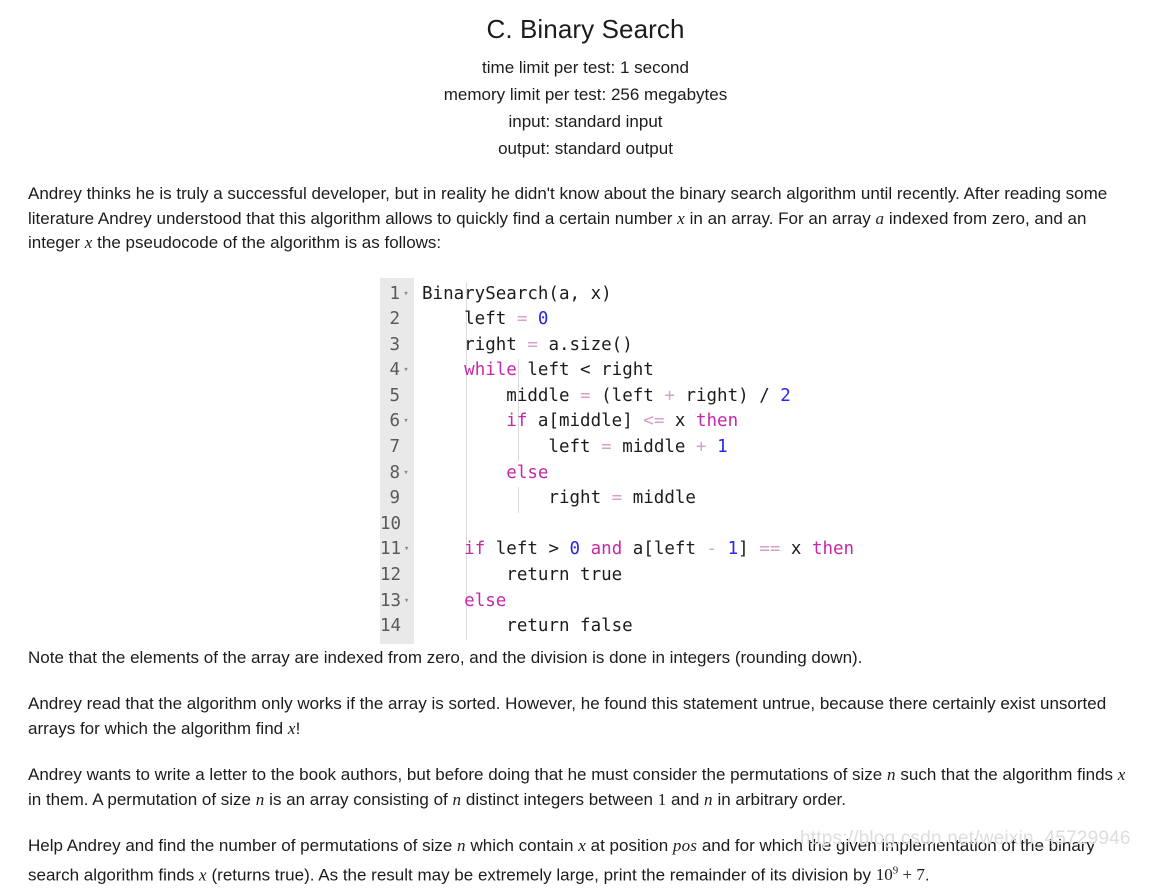  What do you see at coordinates (522, 846) in the screenshot?
I see `help-text-b: which contain` at bounding box center [522, 846].